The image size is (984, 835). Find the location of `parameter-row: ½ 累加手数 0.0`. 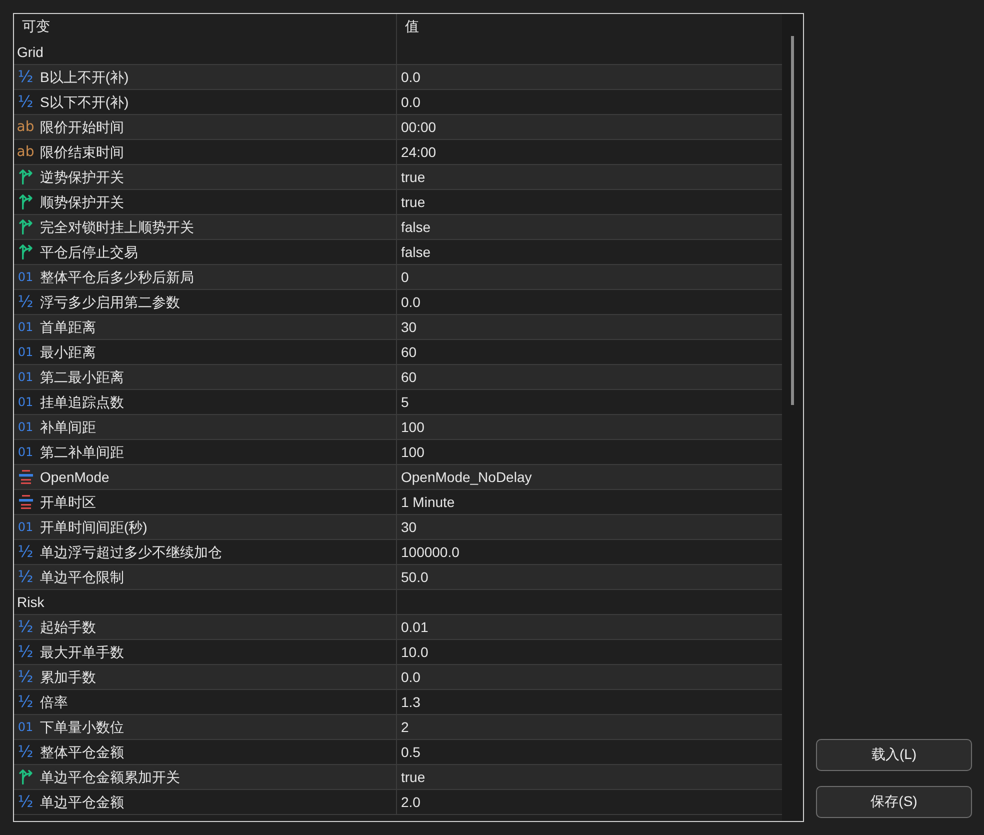

parameter-row: ½ 累加手数 0.0 is located at coordinates (398, 677).